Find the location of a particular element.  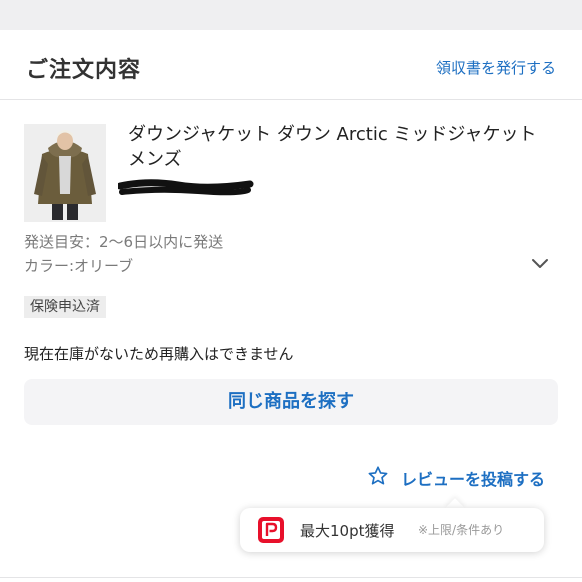

redaction-scribble is located at coordinates (185, 191).